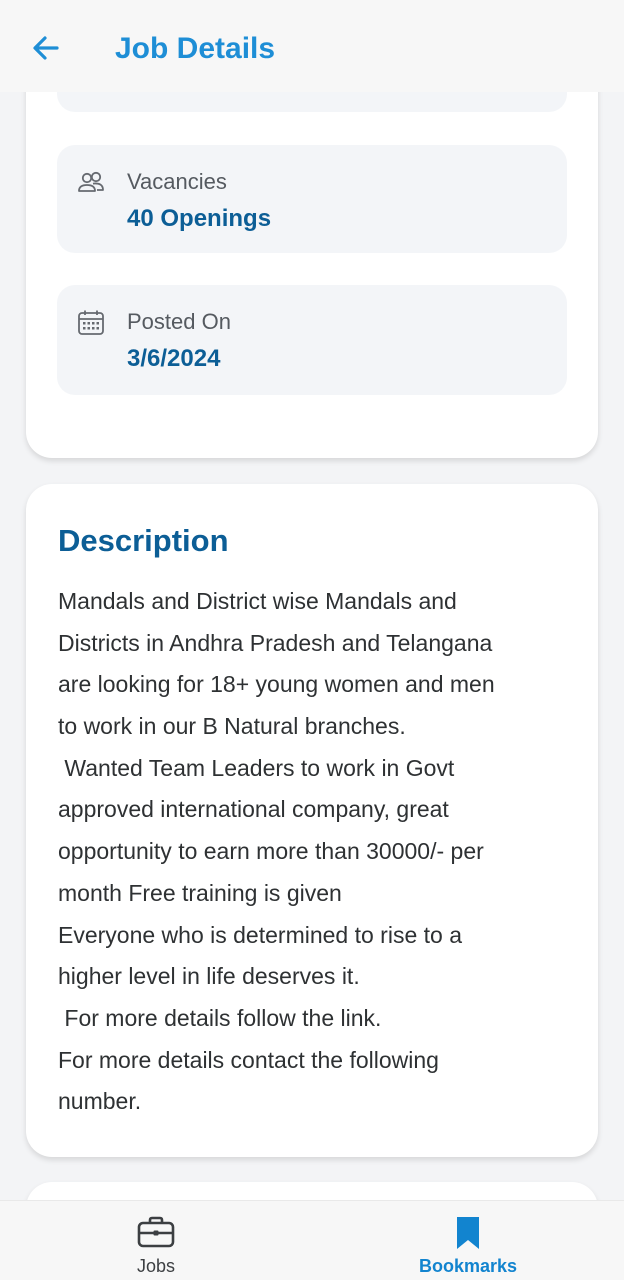 This screenshot has height=1280, width=624. I want to click on posted-on-label: Posted On, so click(179, 321).